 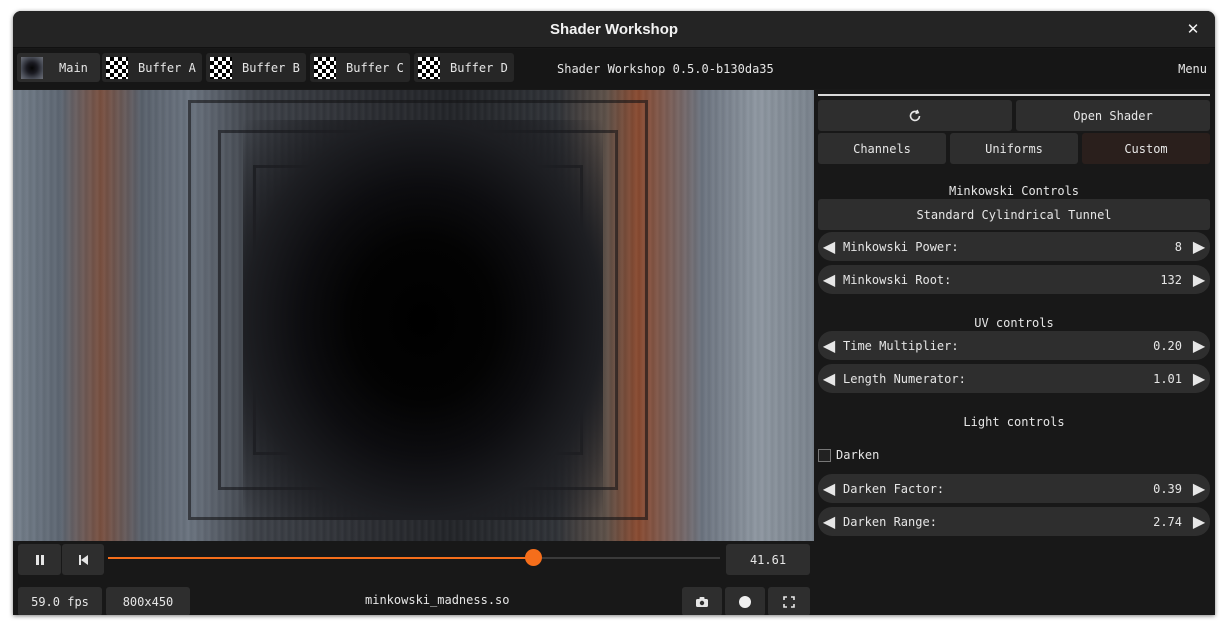 I want to click on stepper-label: Time Multiplier:, so click(x=901, y=345).